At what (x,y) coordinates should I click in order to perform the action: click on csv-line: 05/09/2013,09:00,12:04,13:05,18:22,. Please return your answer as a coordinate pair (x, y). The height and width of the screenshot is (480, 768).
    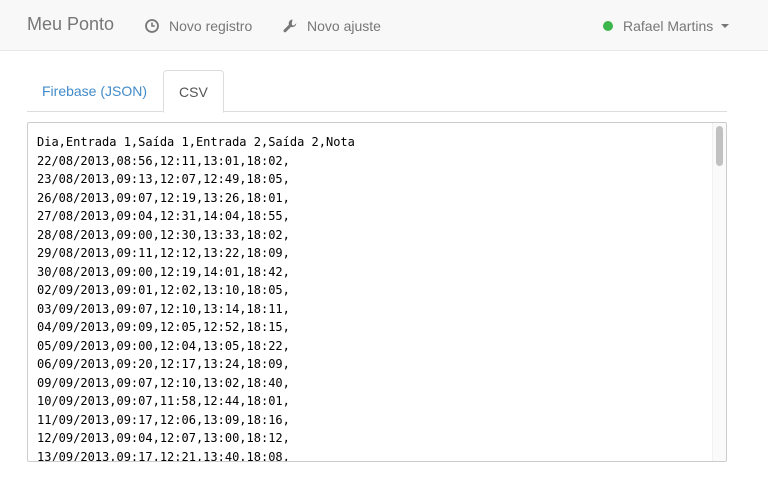
    Looking at the image, I should click on (163, 345).